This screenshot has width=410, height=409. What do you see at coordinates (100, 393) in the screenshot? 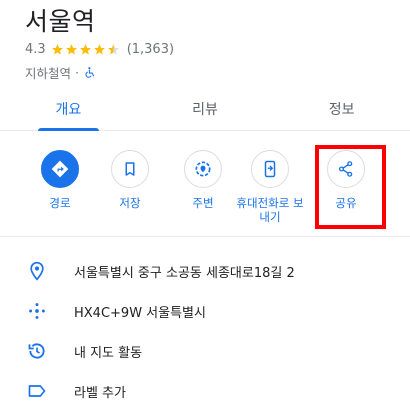
I see `add-label-text: 라벨 추가` at bounding box center [100, 393].